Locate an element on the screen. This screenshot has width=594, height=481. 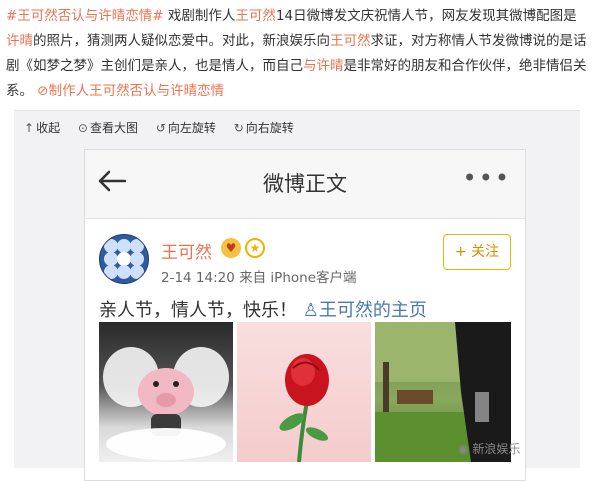
post-meta: 2-14 14:20 来自 iPhone客户端 is located at coordinates (259, 276).